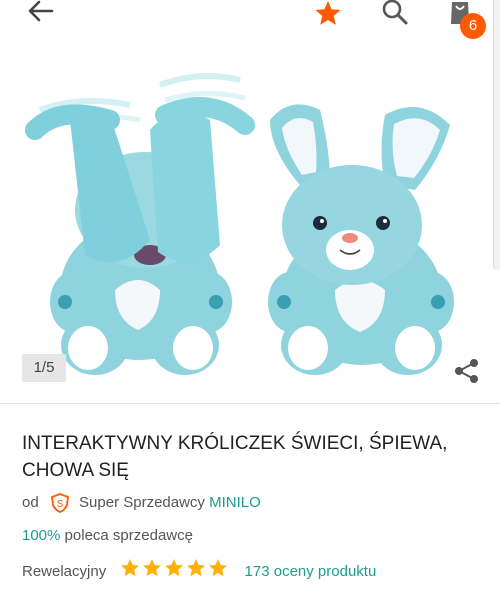 The width and height of the screenshot is (500, 589). Describe the element at coordinates (64, 571) in the screenshot. I see `rating-label: Rewelacyjny` at that location.